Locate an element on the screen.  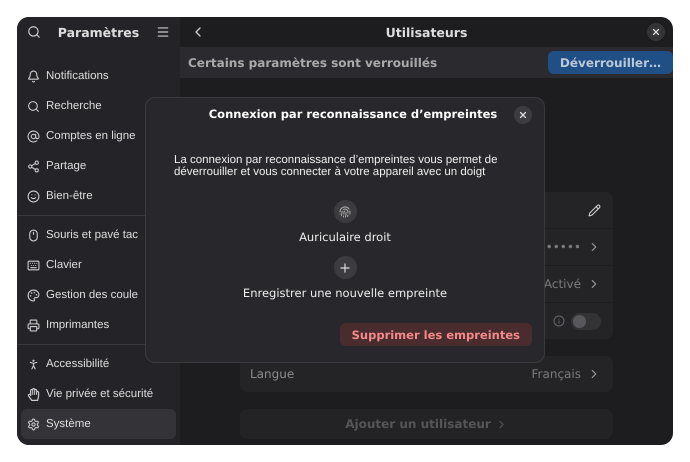
at-sign-icon is located at coordinates (33, 136).